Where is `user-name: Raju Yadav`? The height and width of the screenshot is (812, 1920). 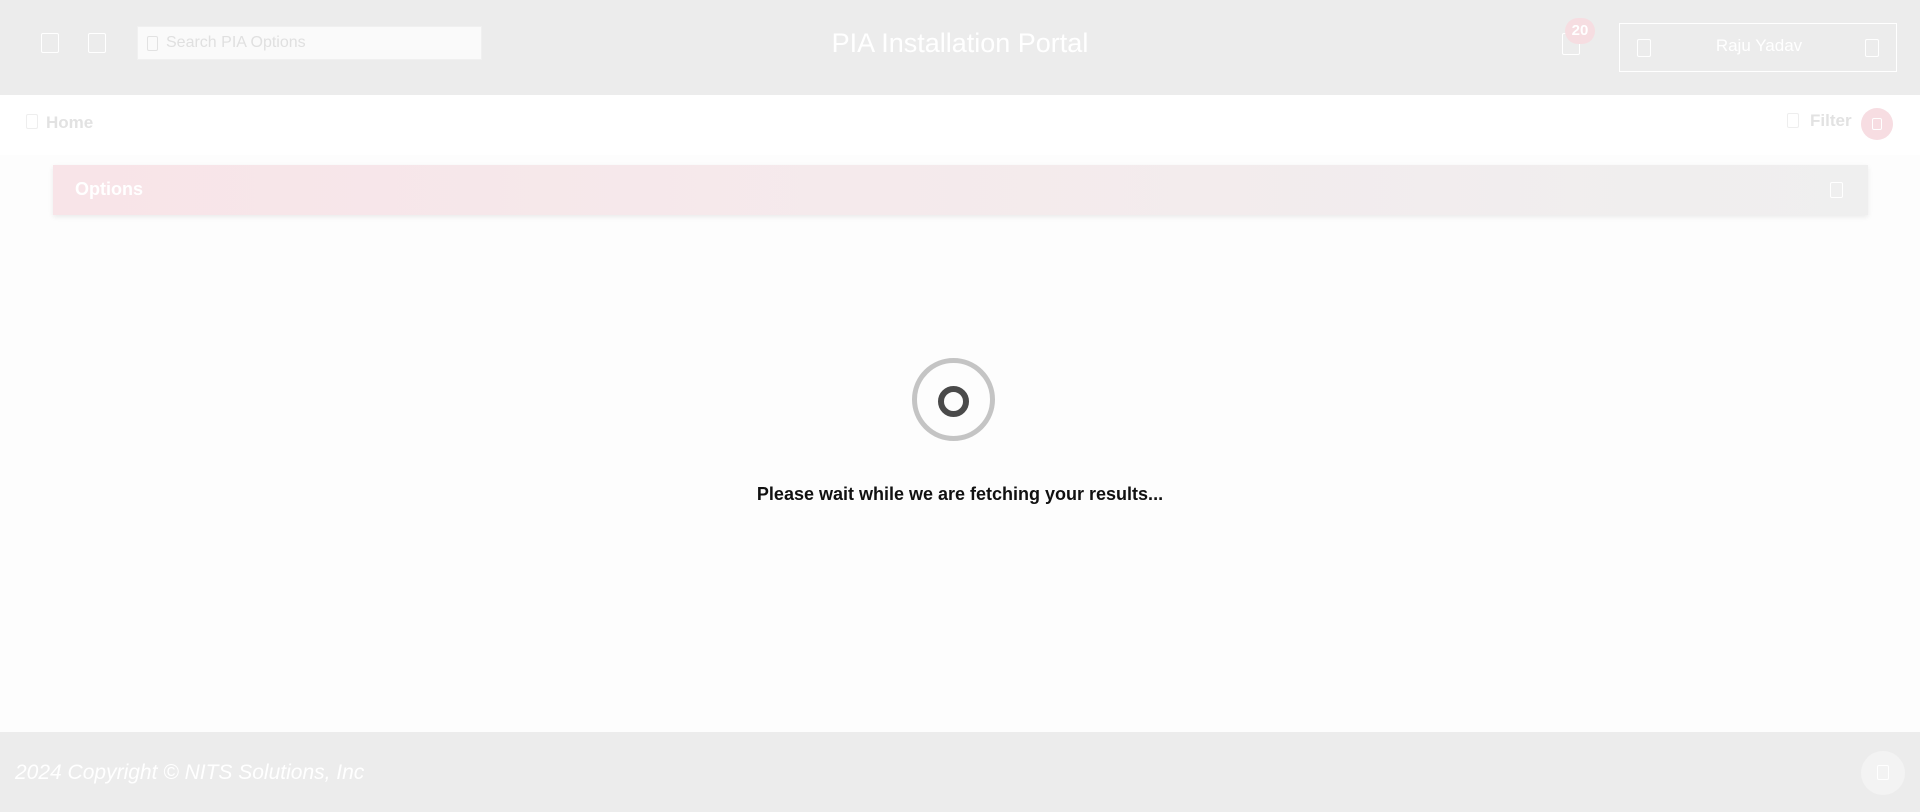 user-name: Raju Yadav is located at coordinates (1759, 45).